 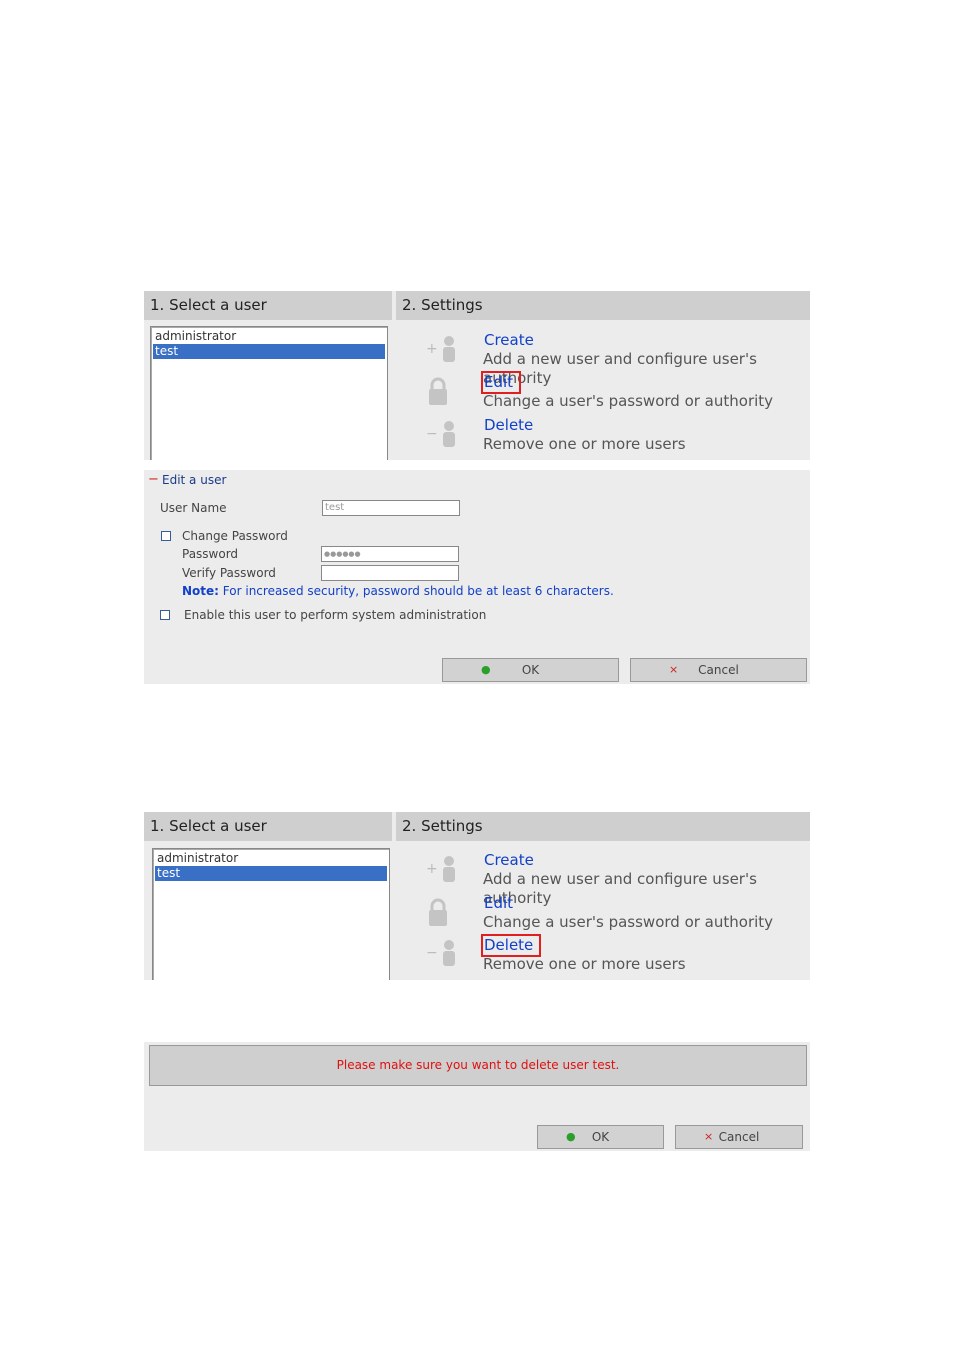 I want to click on password-label: Password, so click(x=210, y=554).